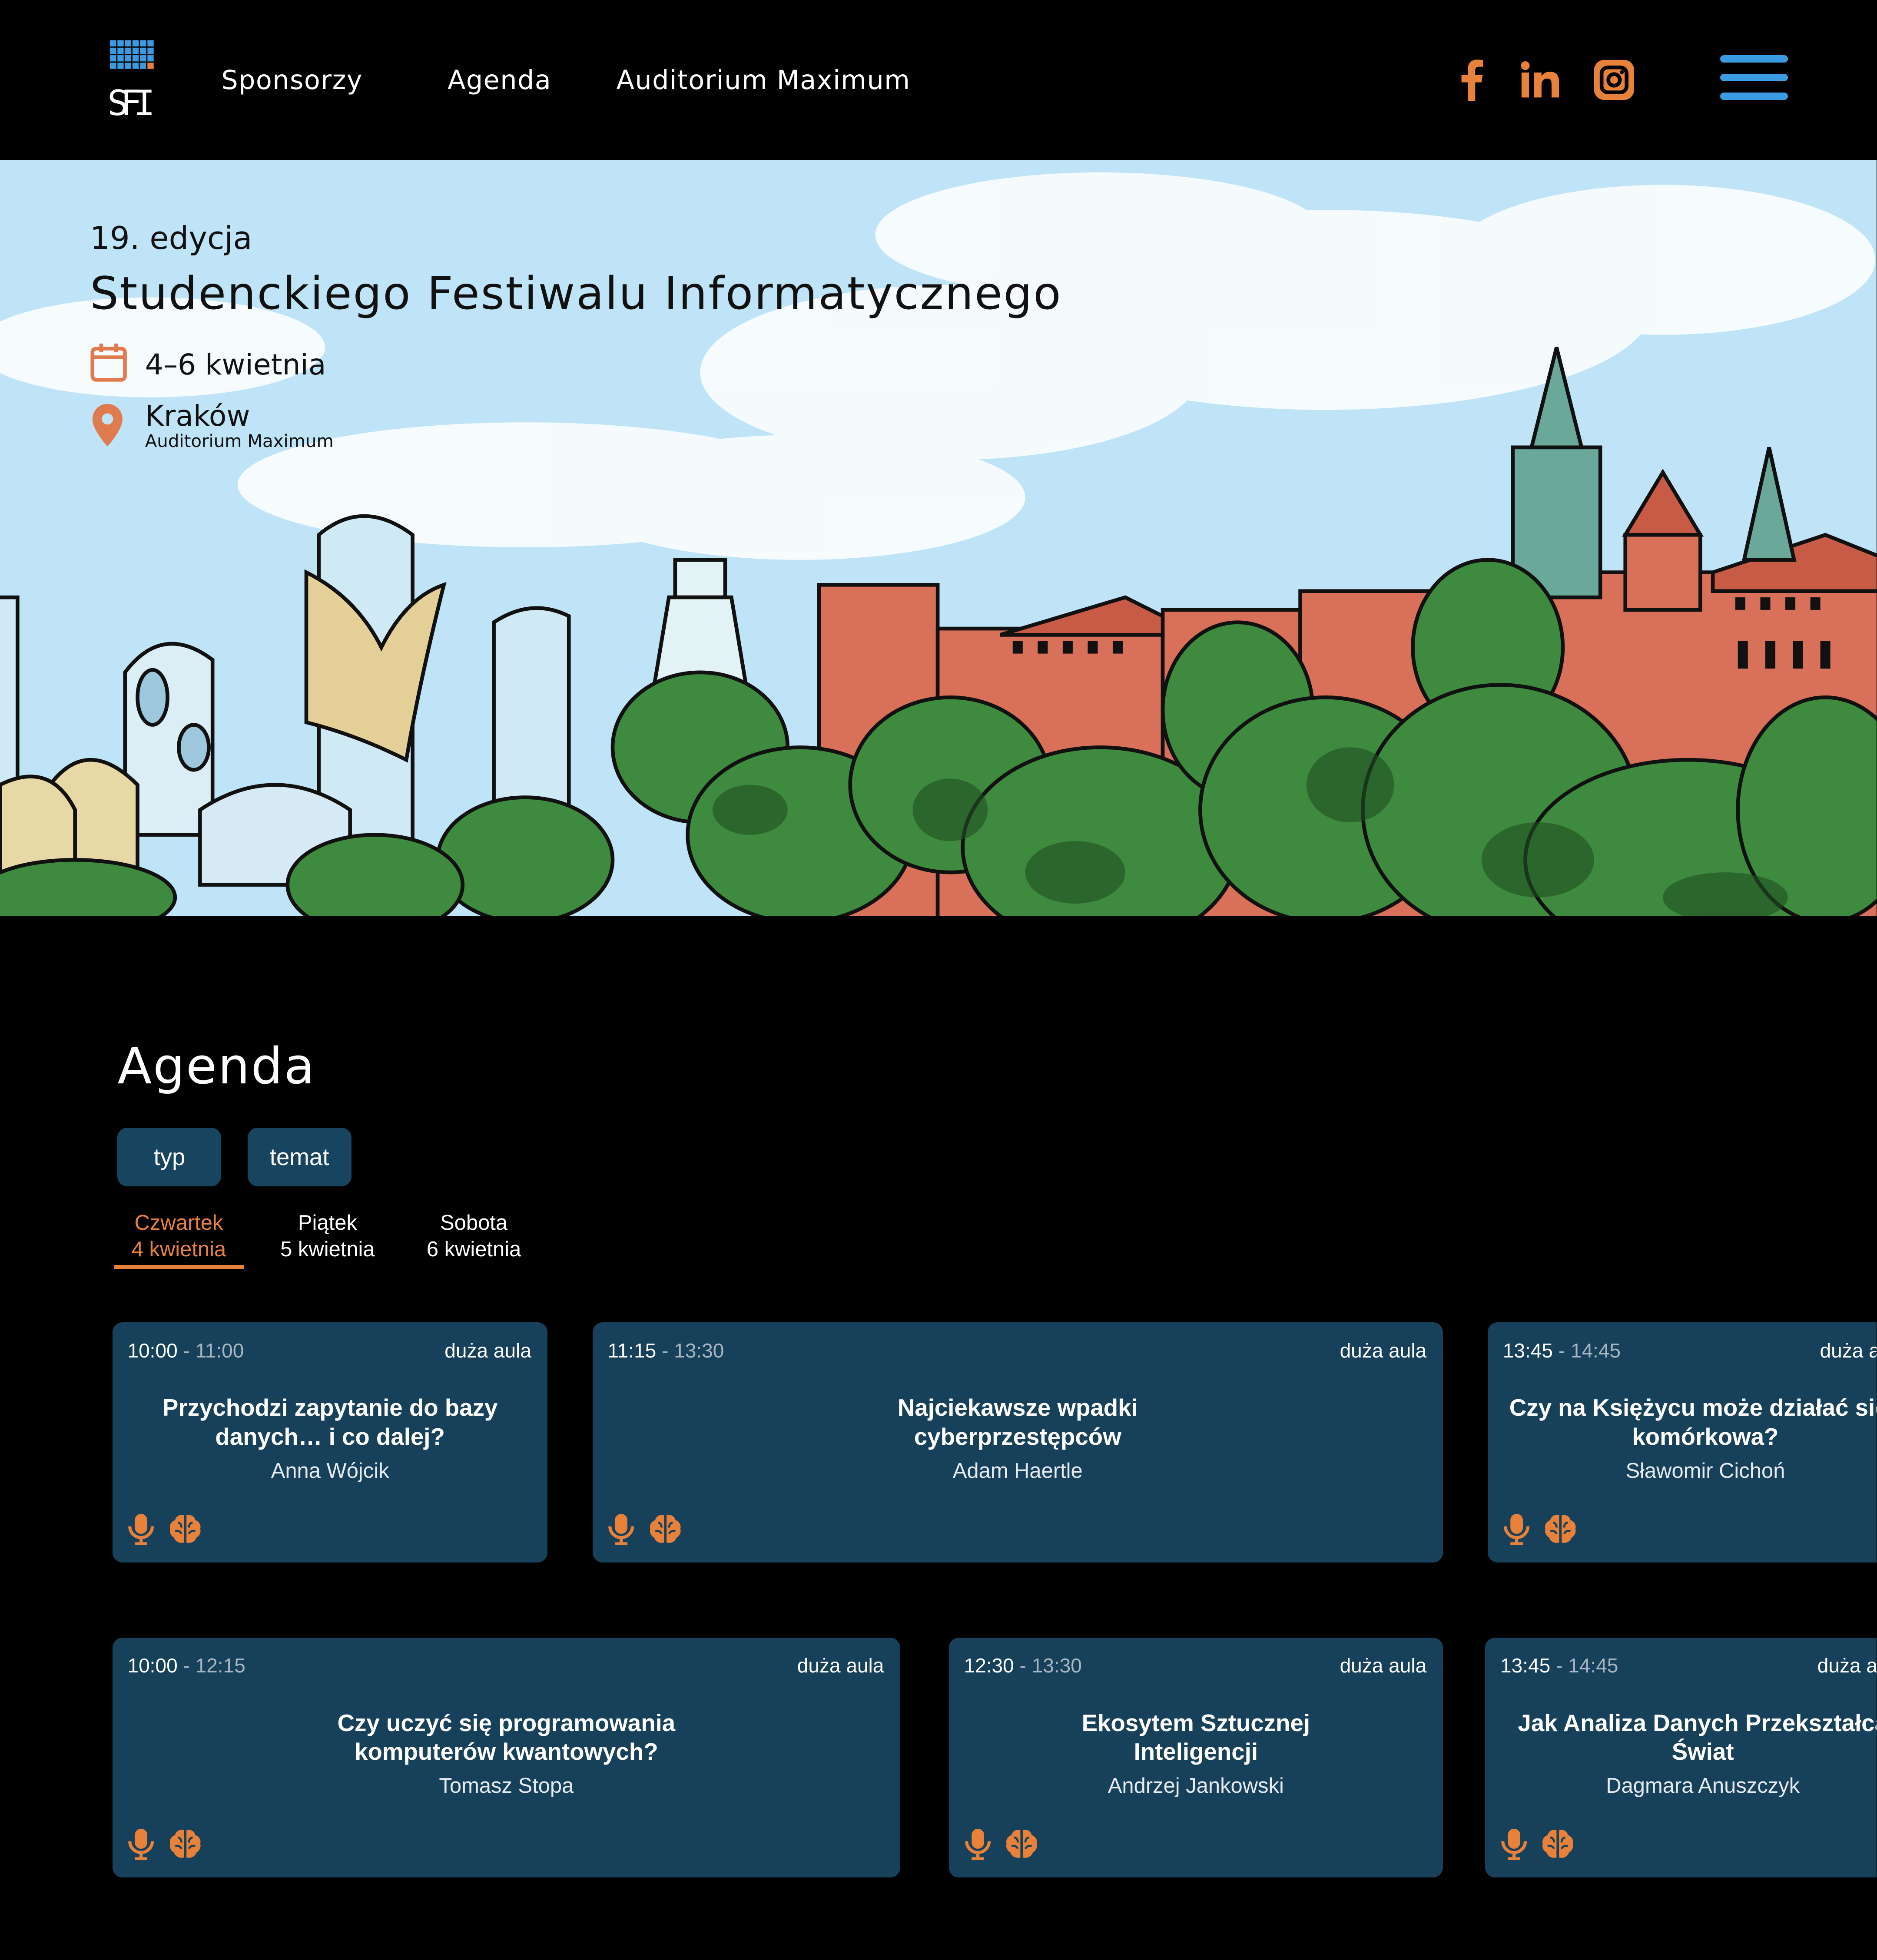  Describe the element at coordinates (1017, 1471) in the screenshot. I see `session-speaker: Adam Haertle` at that location.